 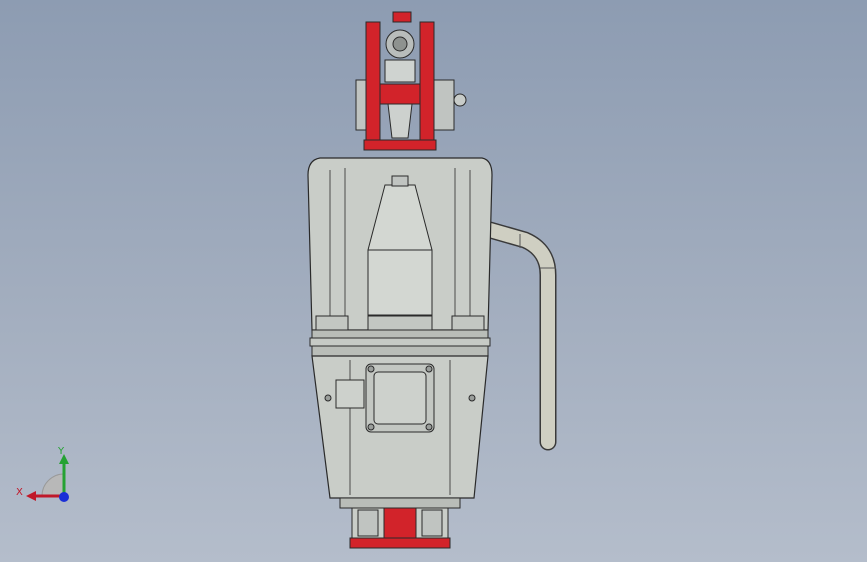 I want to click on upper-housing, so click(x=400, y=244).